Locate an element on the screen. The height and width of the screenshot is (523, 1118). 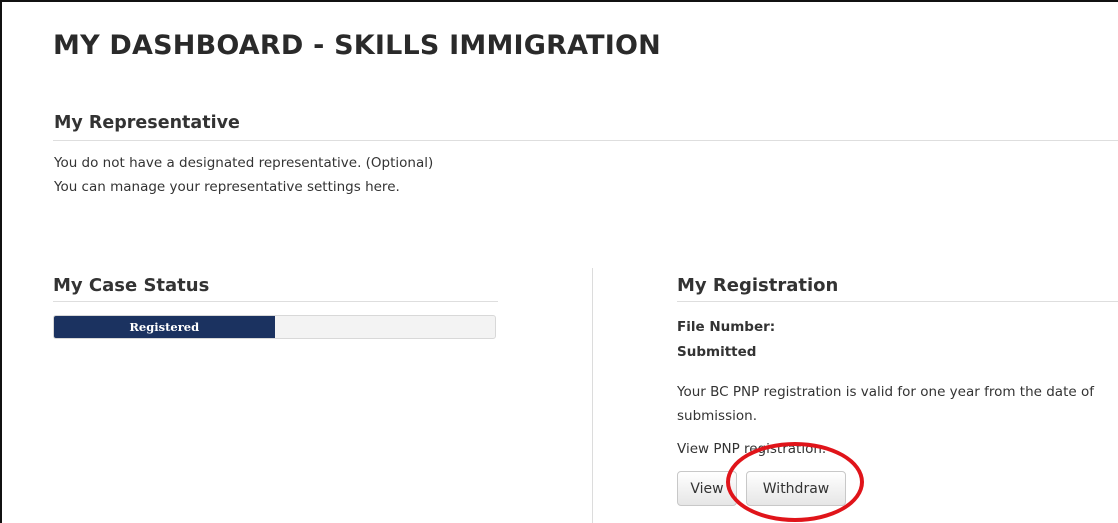
registration-status: Submitted is located at coordinates (717, 352).